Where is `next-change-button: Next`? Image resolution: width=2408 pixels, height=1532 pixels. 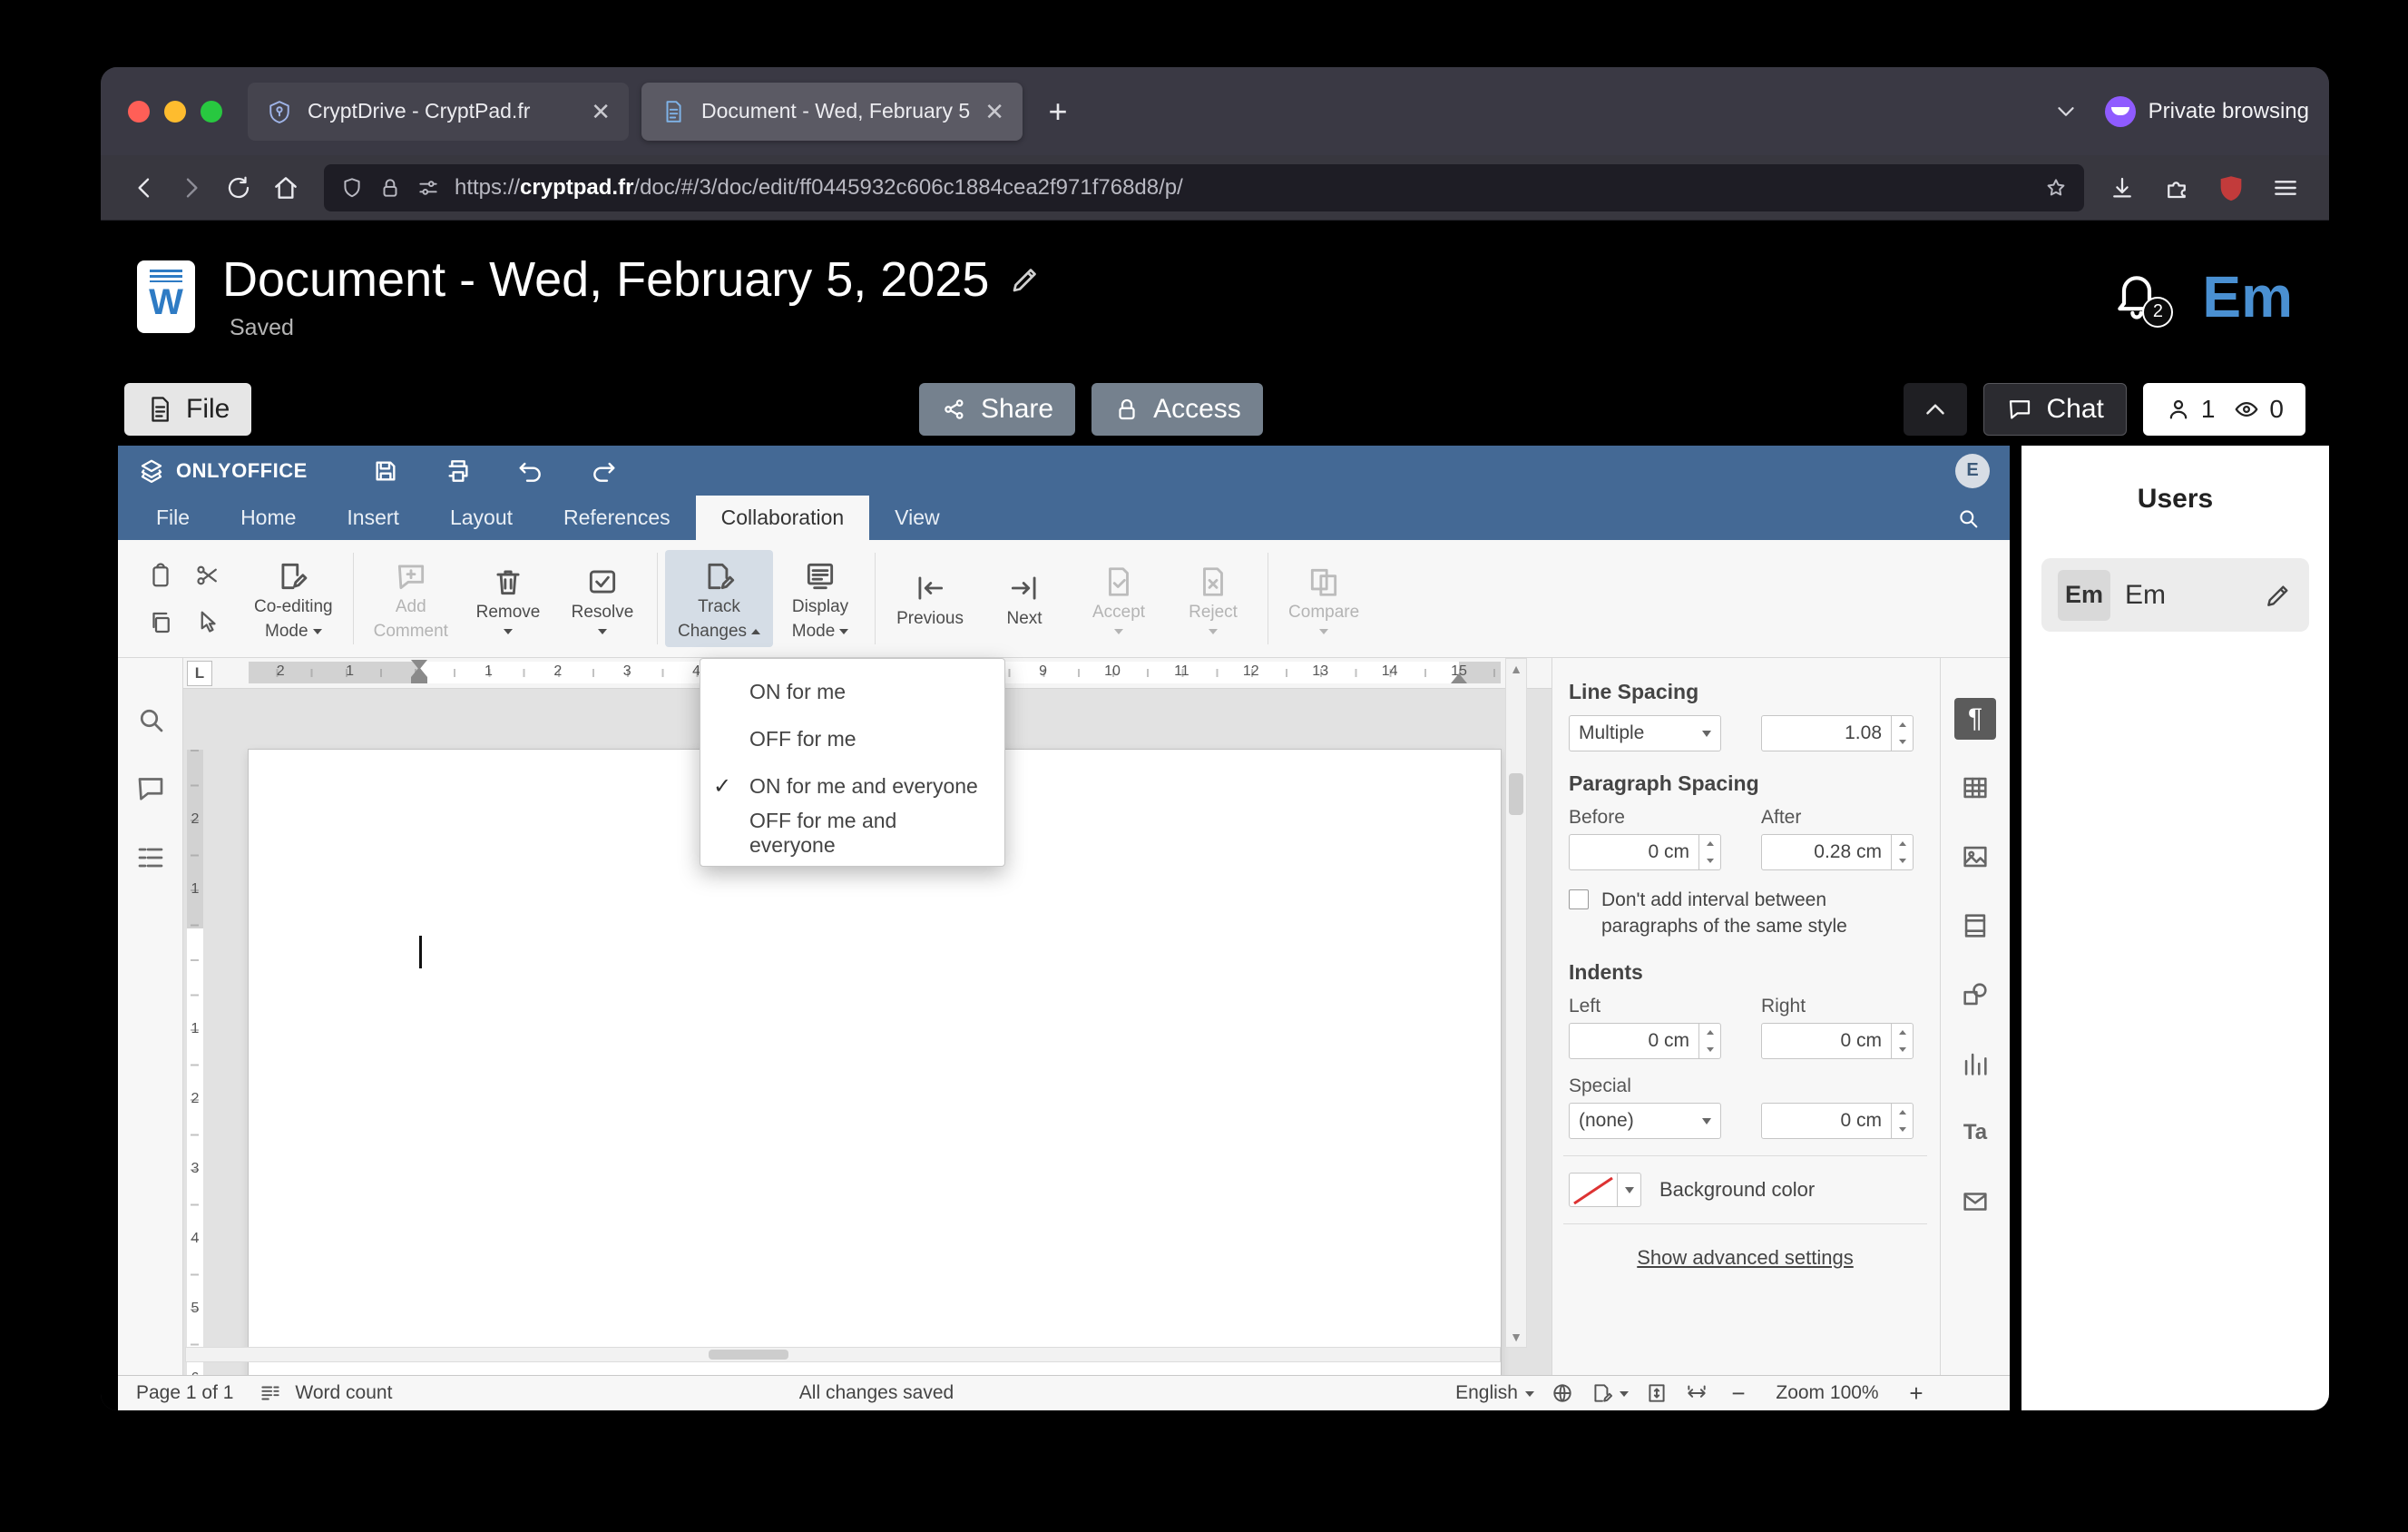 next-change-button: Next is located at coordinates (1024, 598).